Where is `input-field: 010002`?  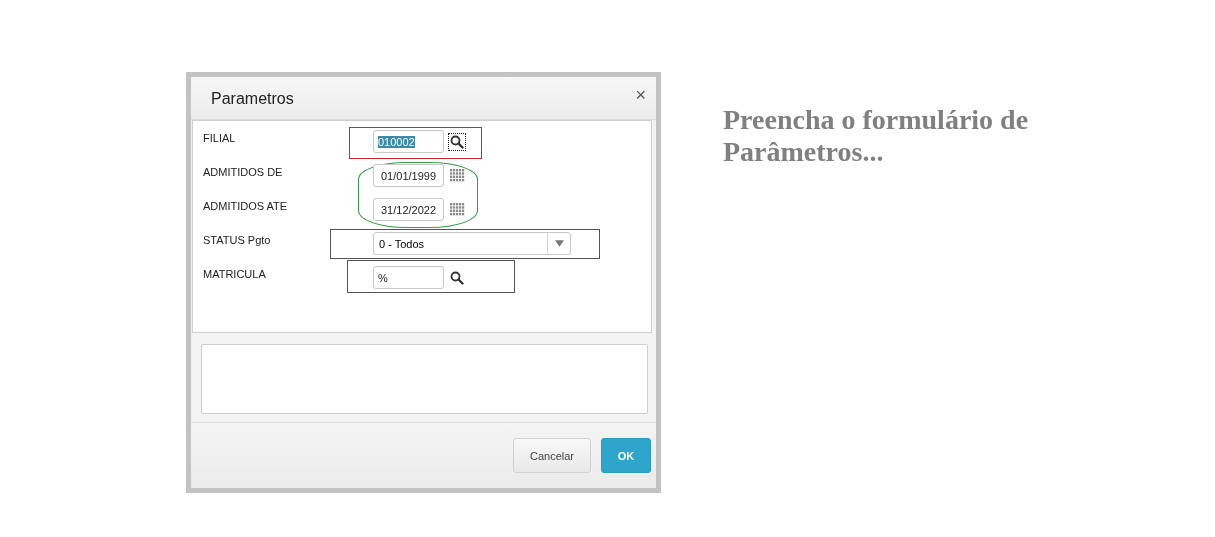 input-field: 010002 is located at coordinates (408, 141).